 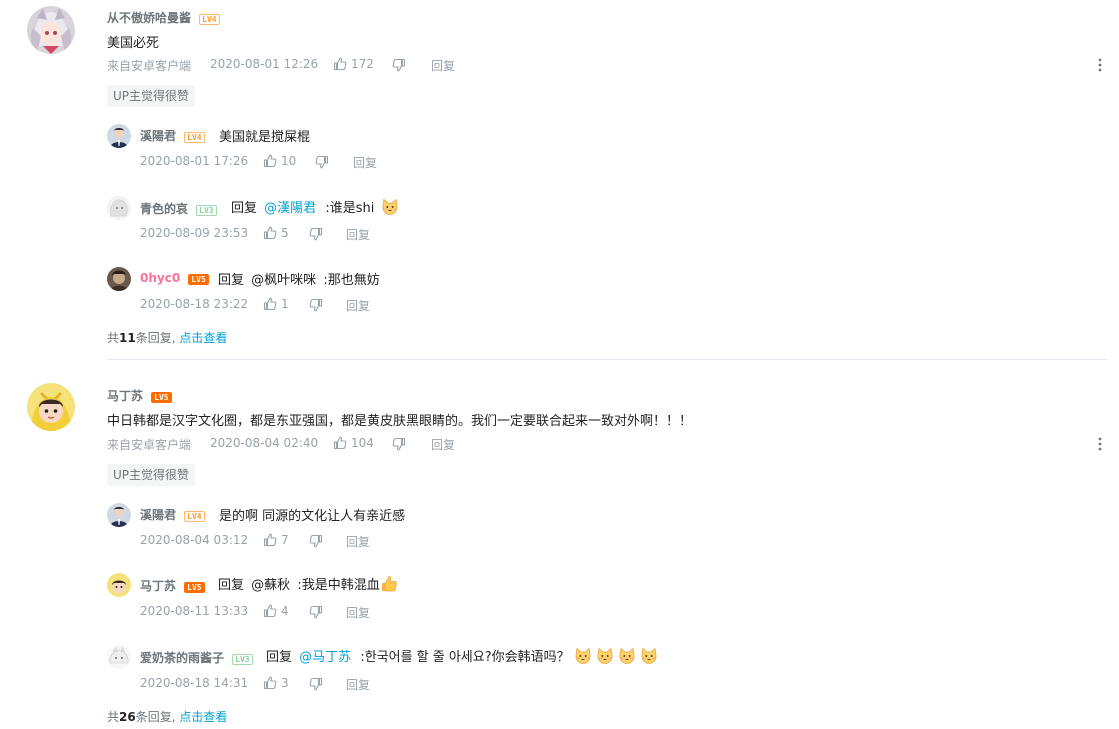 I want to click on reply-time: 2020-08-18 23:22, so click(x=194, y=304).